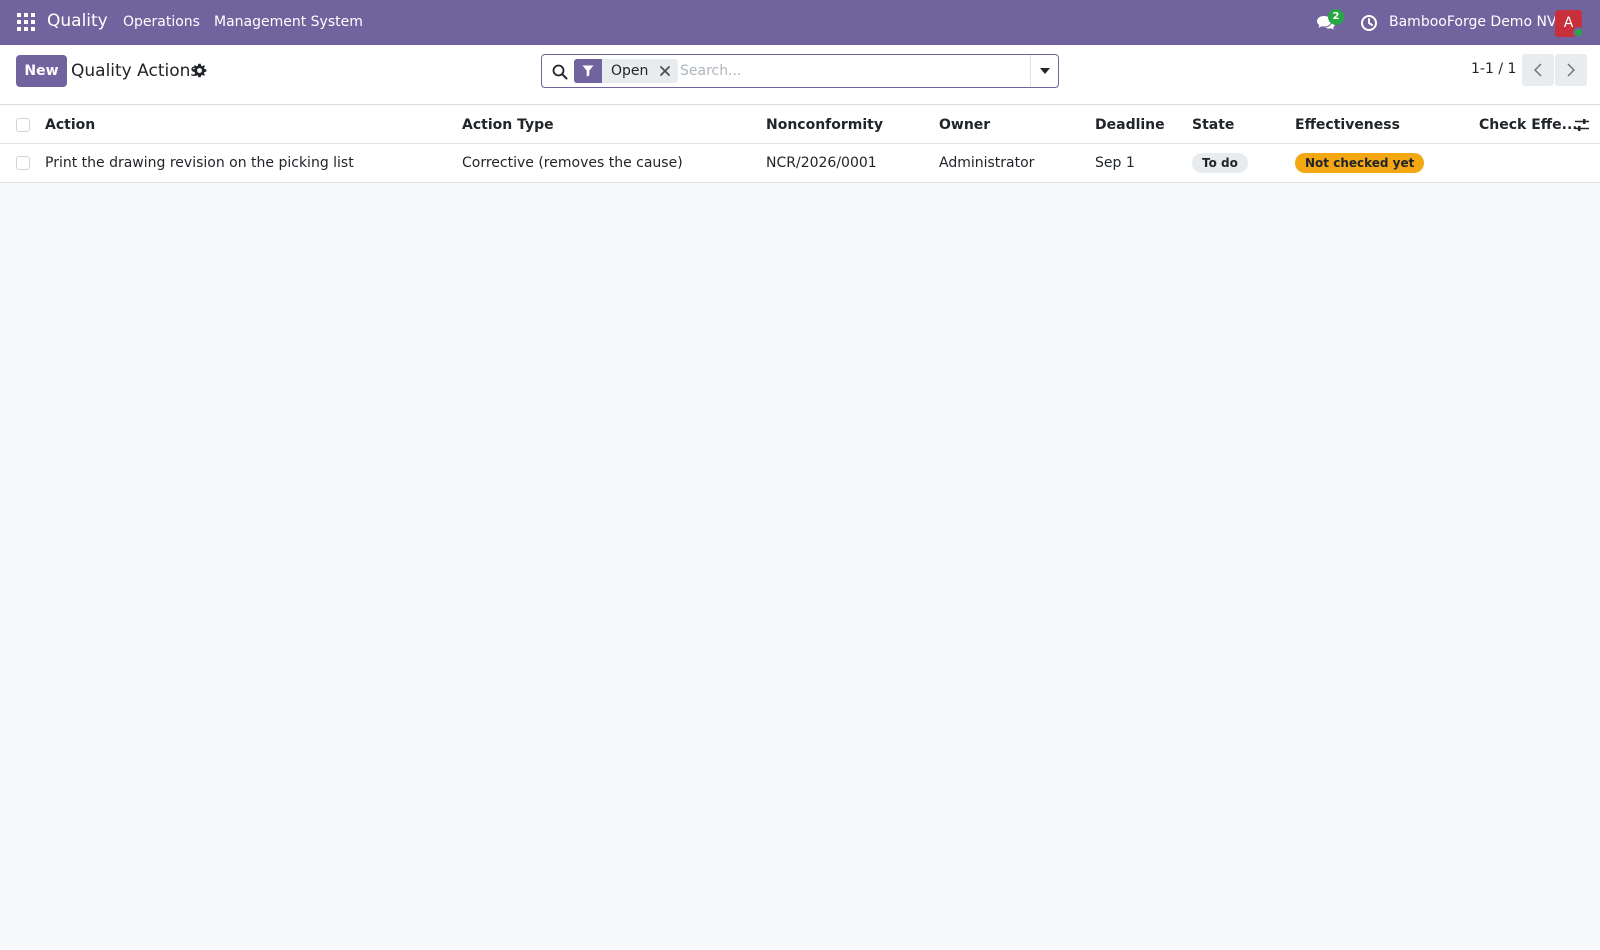  I want to click on app-name: Quality, so click(77, 21).